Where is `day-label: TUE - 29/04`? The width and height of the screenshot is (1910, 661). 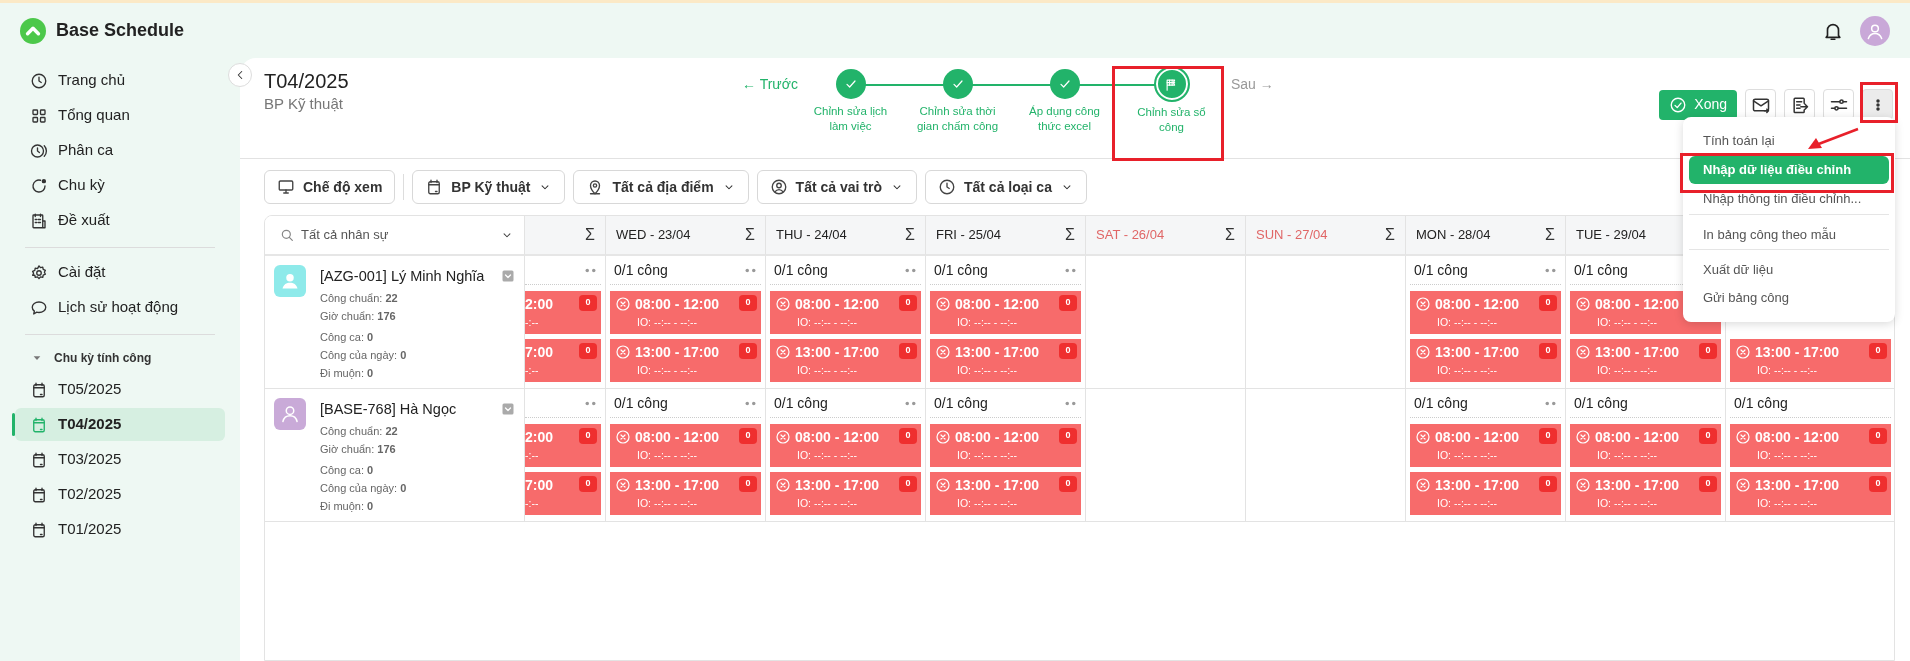
day-label: TUE - 29/04 is located at coordinates (1611, 235).